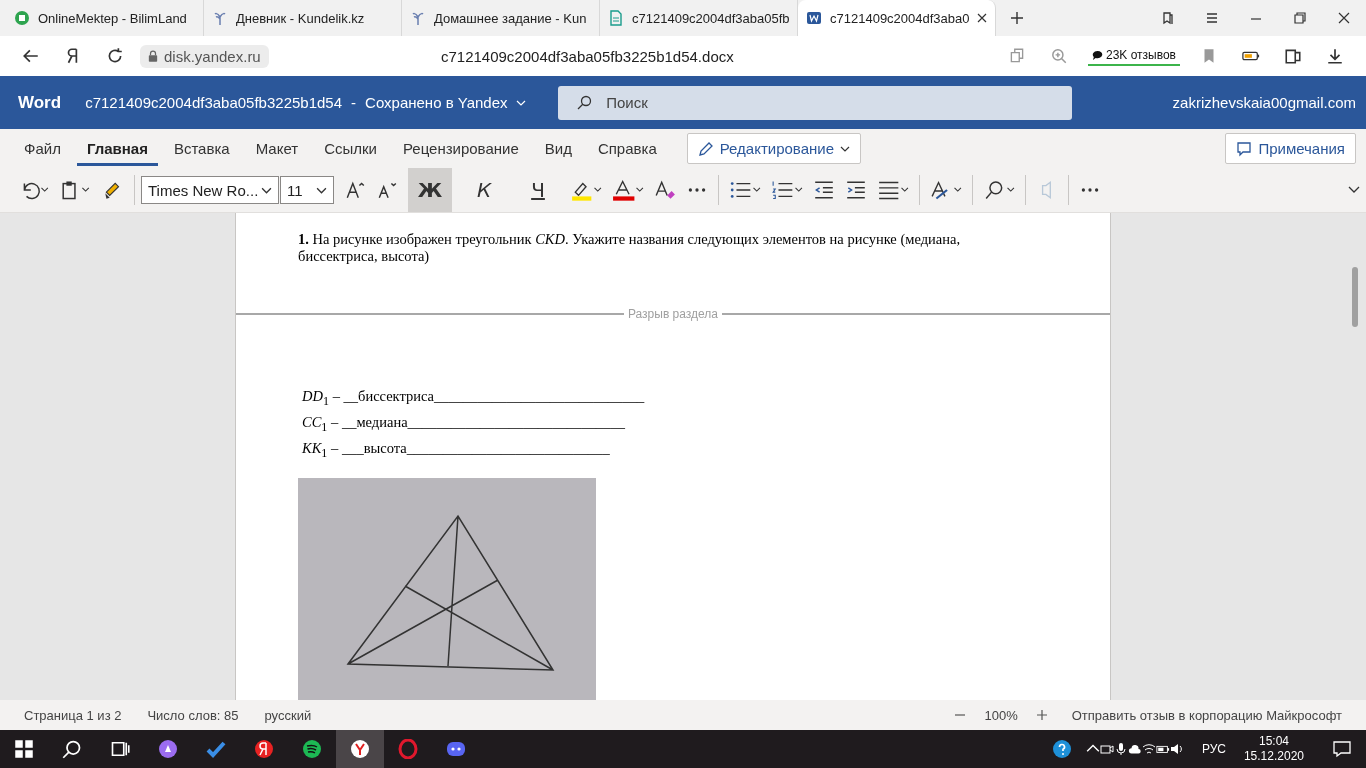 The image size is (1366, 768). I want to click on download-icon, so click(1335, 56).